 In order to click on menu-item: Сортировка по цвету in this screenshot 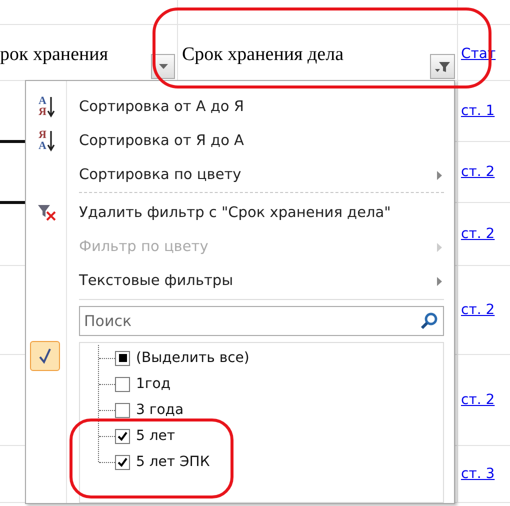, I will do `click(235, 175)`.